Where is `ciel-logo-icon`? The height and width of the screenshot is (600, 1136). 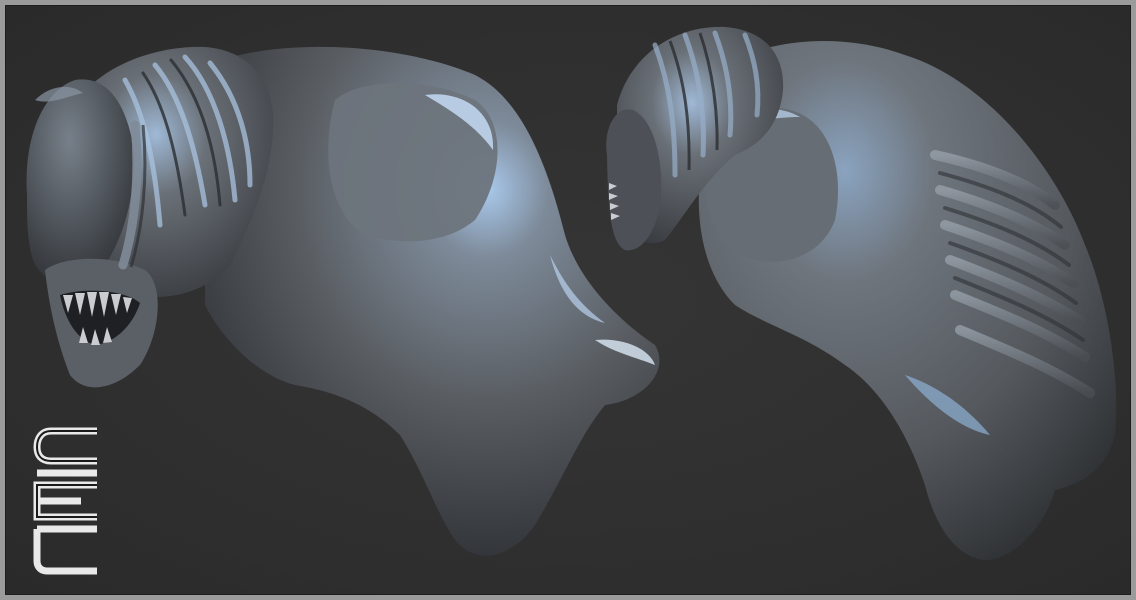
ciel-logo-icon is located at coordinates (65, 501).